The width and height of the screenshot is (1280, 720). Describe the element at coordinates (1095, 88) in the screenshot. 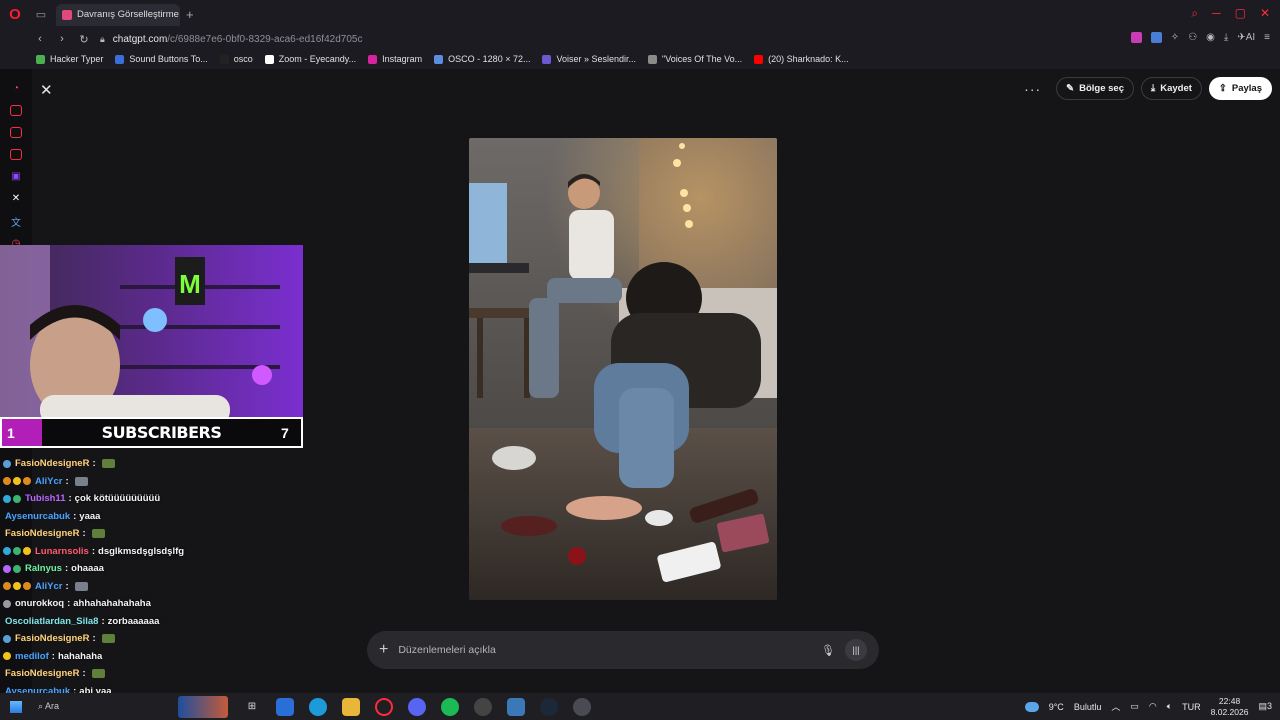

I see `select-region-button: ✎ Bölge seç` at that location.